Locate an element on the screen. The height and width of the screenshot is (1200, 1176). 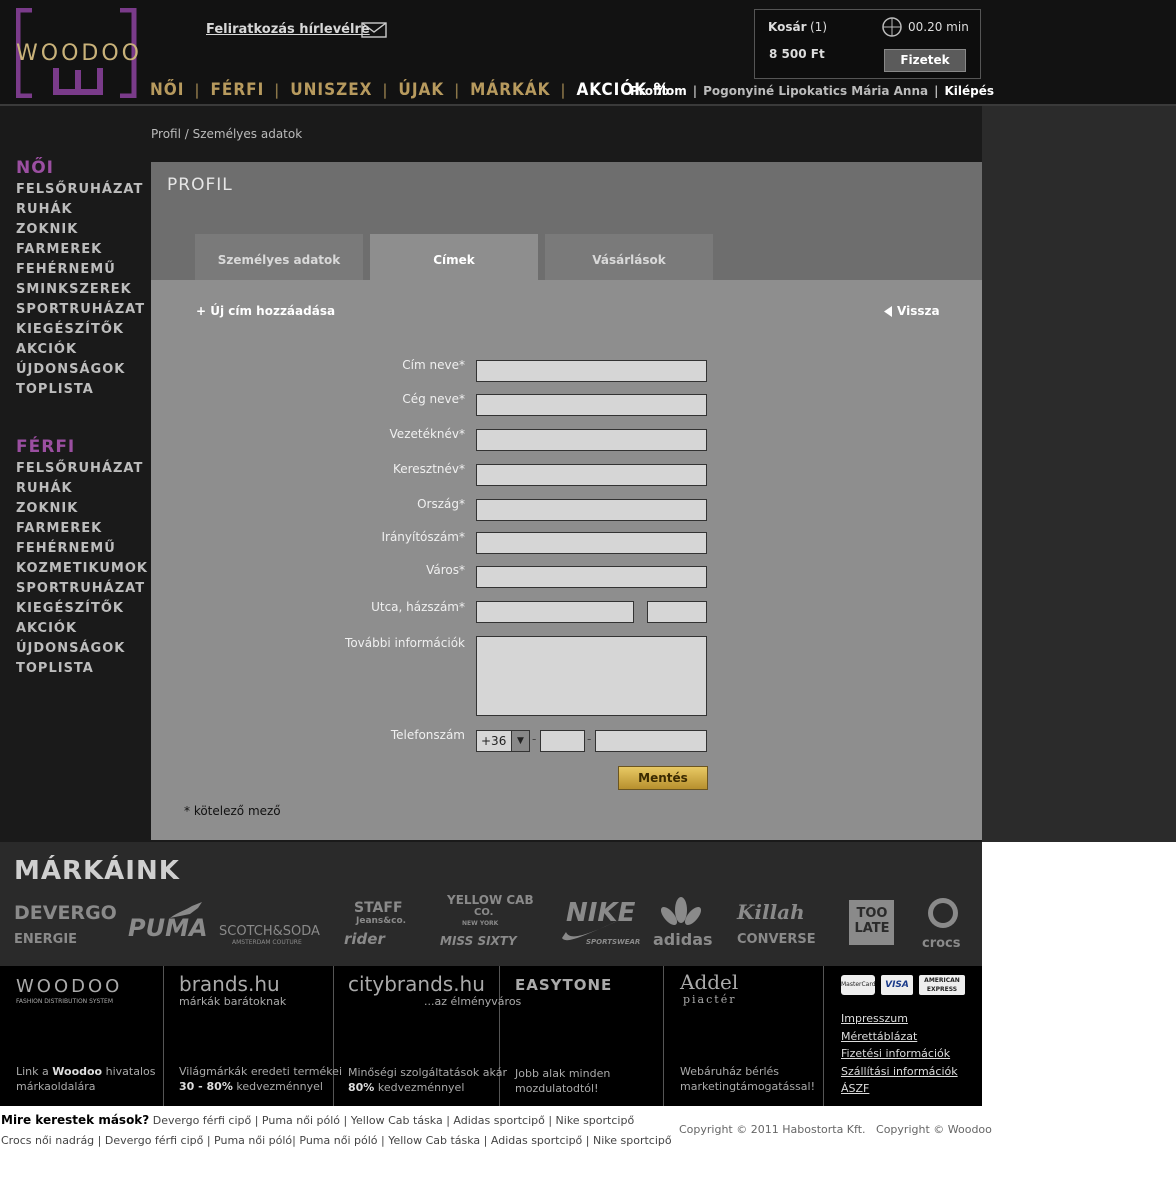
brand-adidas: adidas is located at coordinates (683, 939).